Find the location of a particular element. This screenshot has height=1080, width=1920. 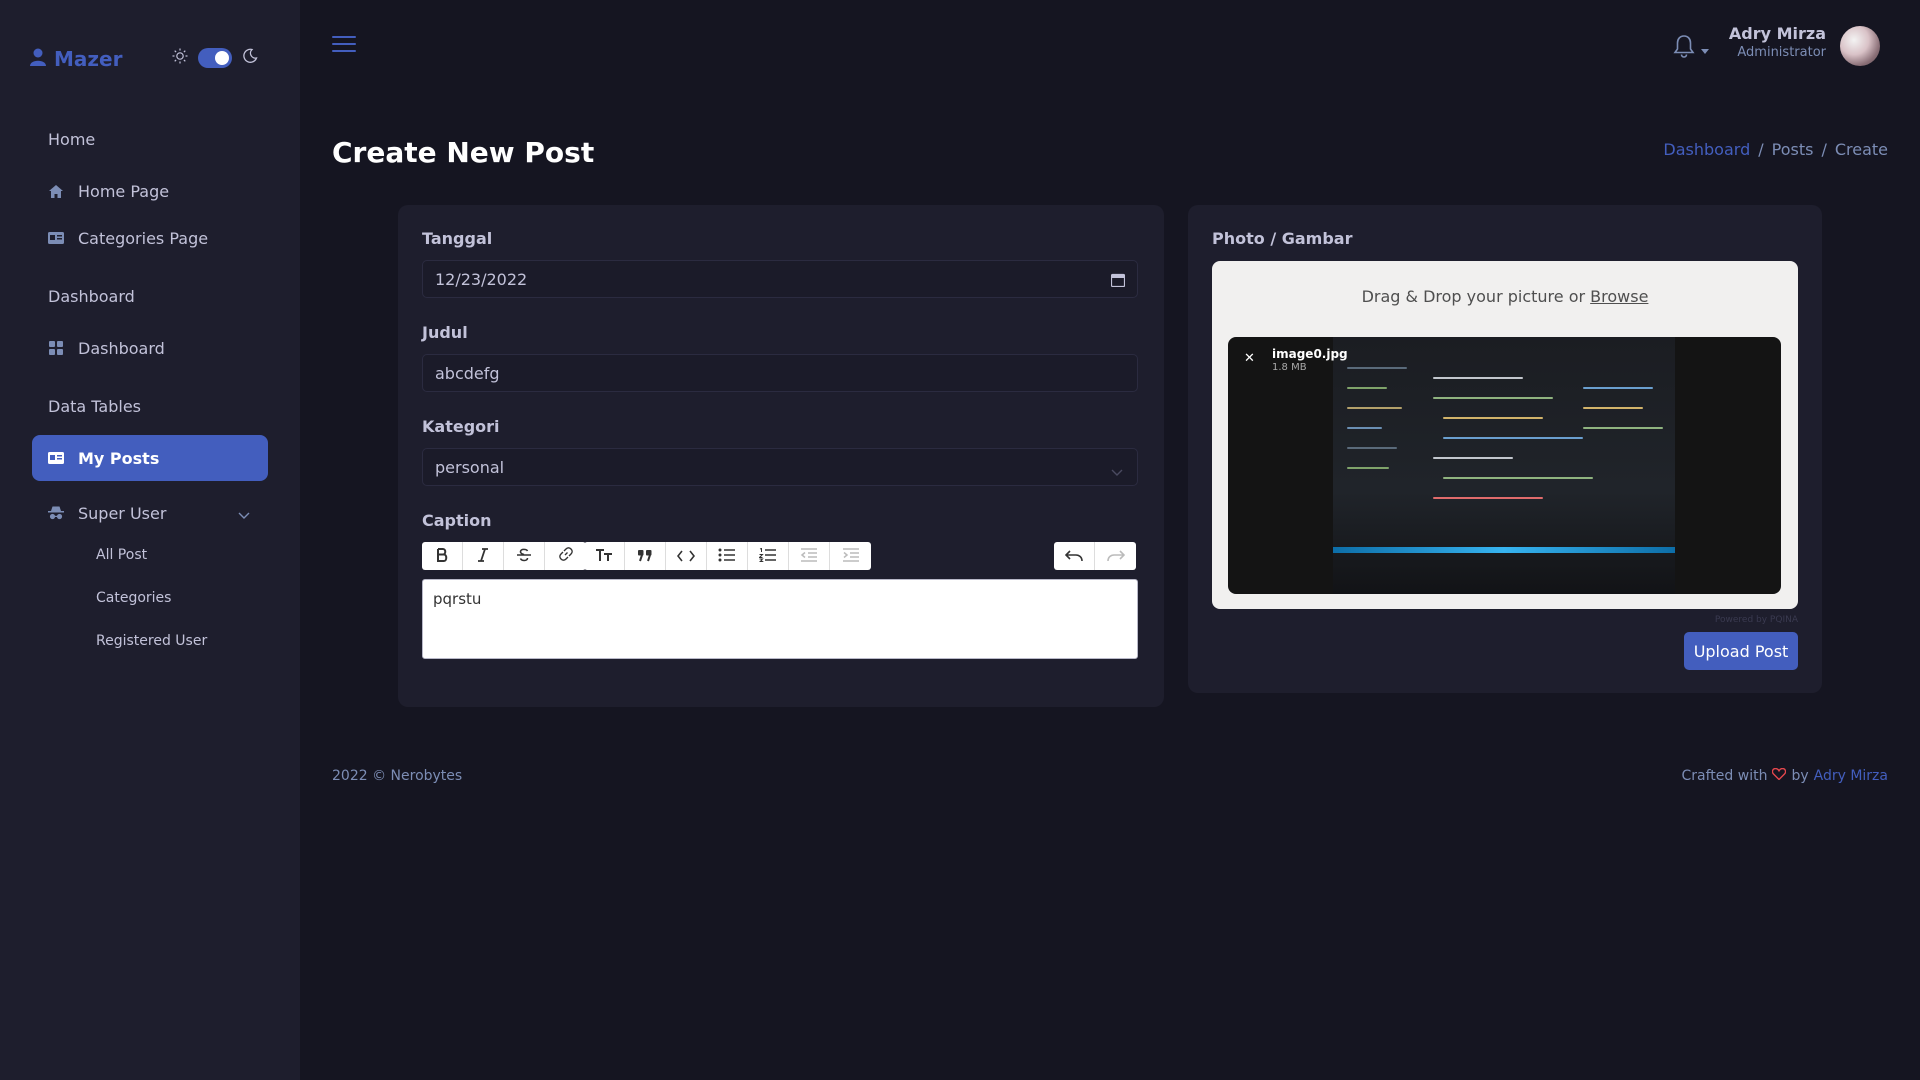

strikethrough-icon is located at coordinates (524, 556).